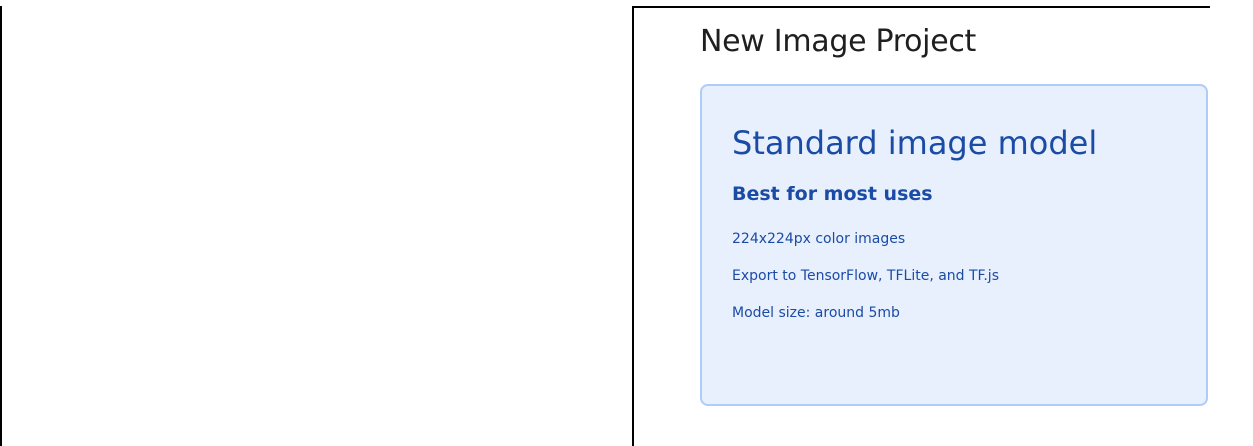 The image size is (1253, 446). What do you see at coordinates (865, 276) in the screenshot?
I see `export-formats-detail: Export to TensorFlow, TFLite, and TF.js` at bounding box center [865, 276].